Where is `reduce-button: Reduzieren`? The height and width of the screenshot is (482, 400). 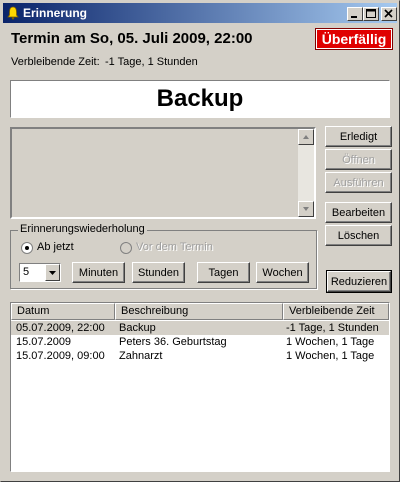 reduce-button: Reduzieren is located at coordinates (359, 281).